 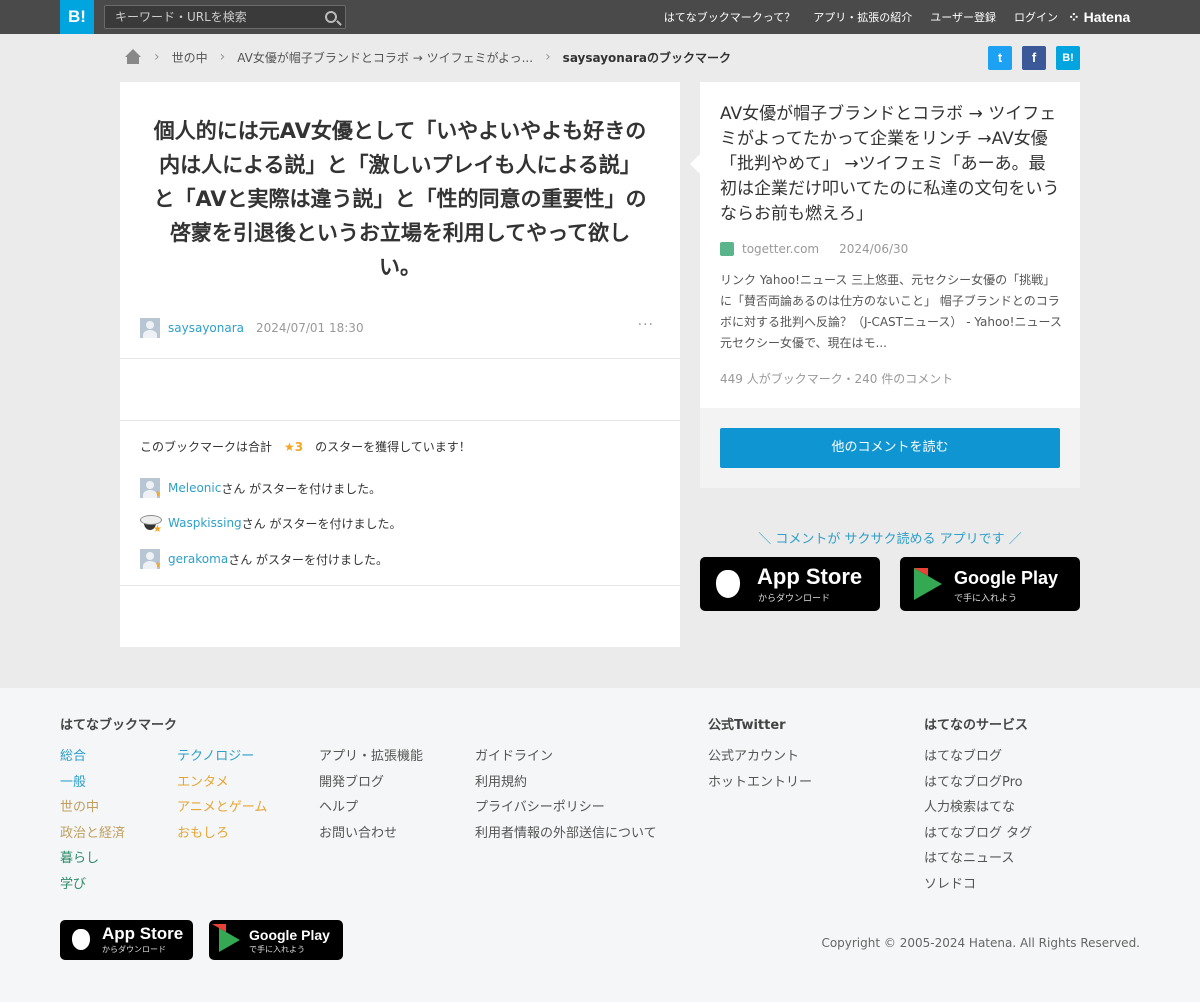 What do you see at coordinates (1068, 58) in the screenshot?
I see `hatena-share-icon: B!` at bounding box center [1068, 58].